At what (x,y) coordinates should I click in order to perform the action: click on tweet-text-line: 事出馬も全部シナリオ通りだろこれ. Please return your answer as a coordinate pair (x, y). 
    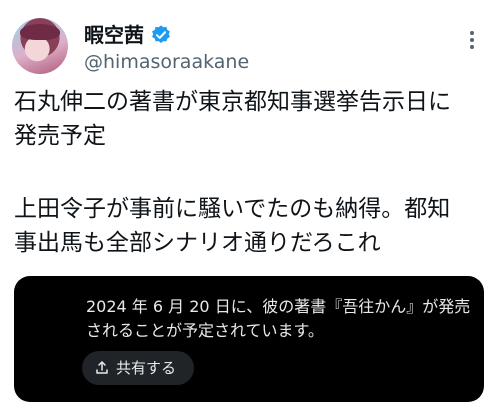
    Looking at the image, I should click on (197, 243).